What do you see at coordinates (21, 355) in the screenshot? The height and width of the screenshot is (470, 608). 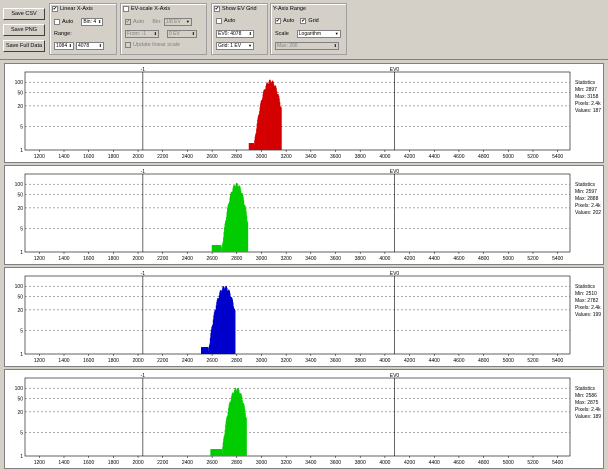 I see `y-tick-label: 1` at bounding box center [21, 355].